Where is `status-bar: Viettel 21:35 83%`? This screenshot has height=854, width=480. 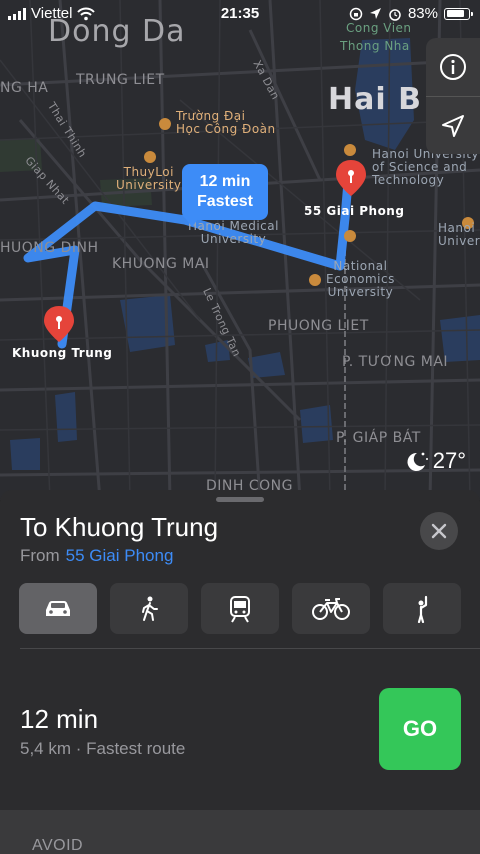 status-bar: Viettel 21:35 83% is located at coordinates (240, 14).